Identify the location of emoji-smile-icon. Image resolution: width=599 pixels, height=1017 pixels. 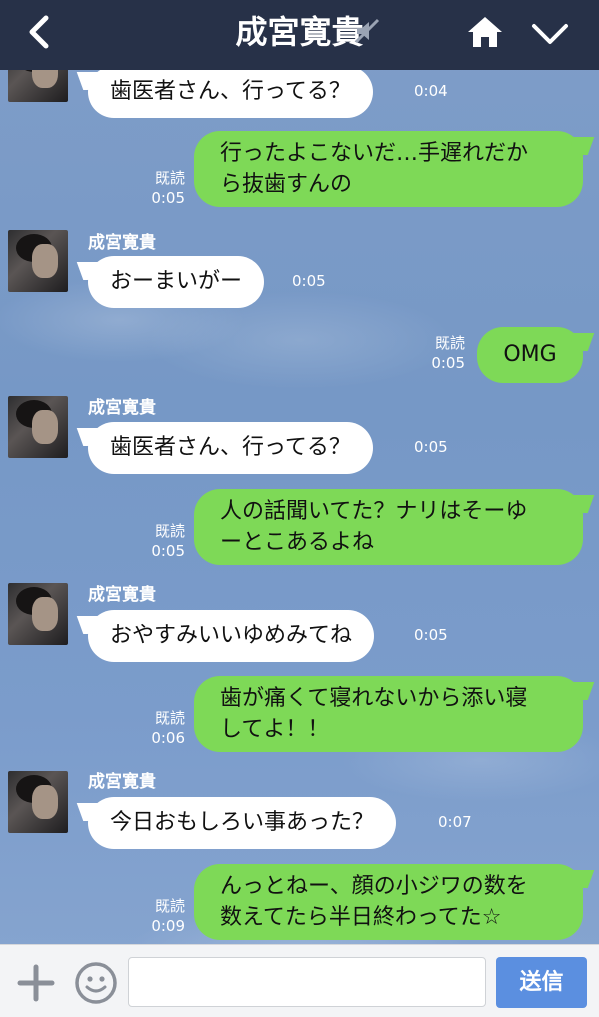
(96, 983).